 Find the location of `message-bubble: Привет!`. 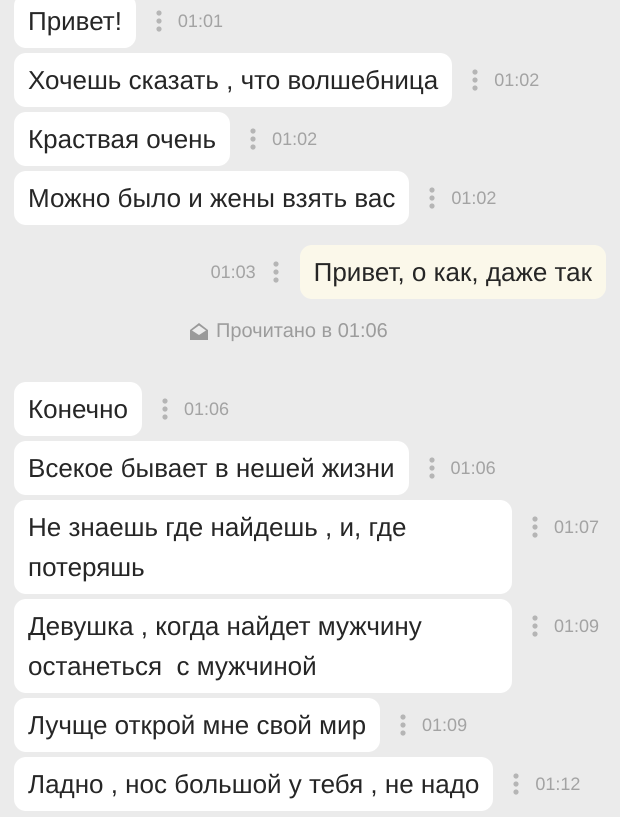

message-bubble: Привет! is located at coordinates (75, 24).